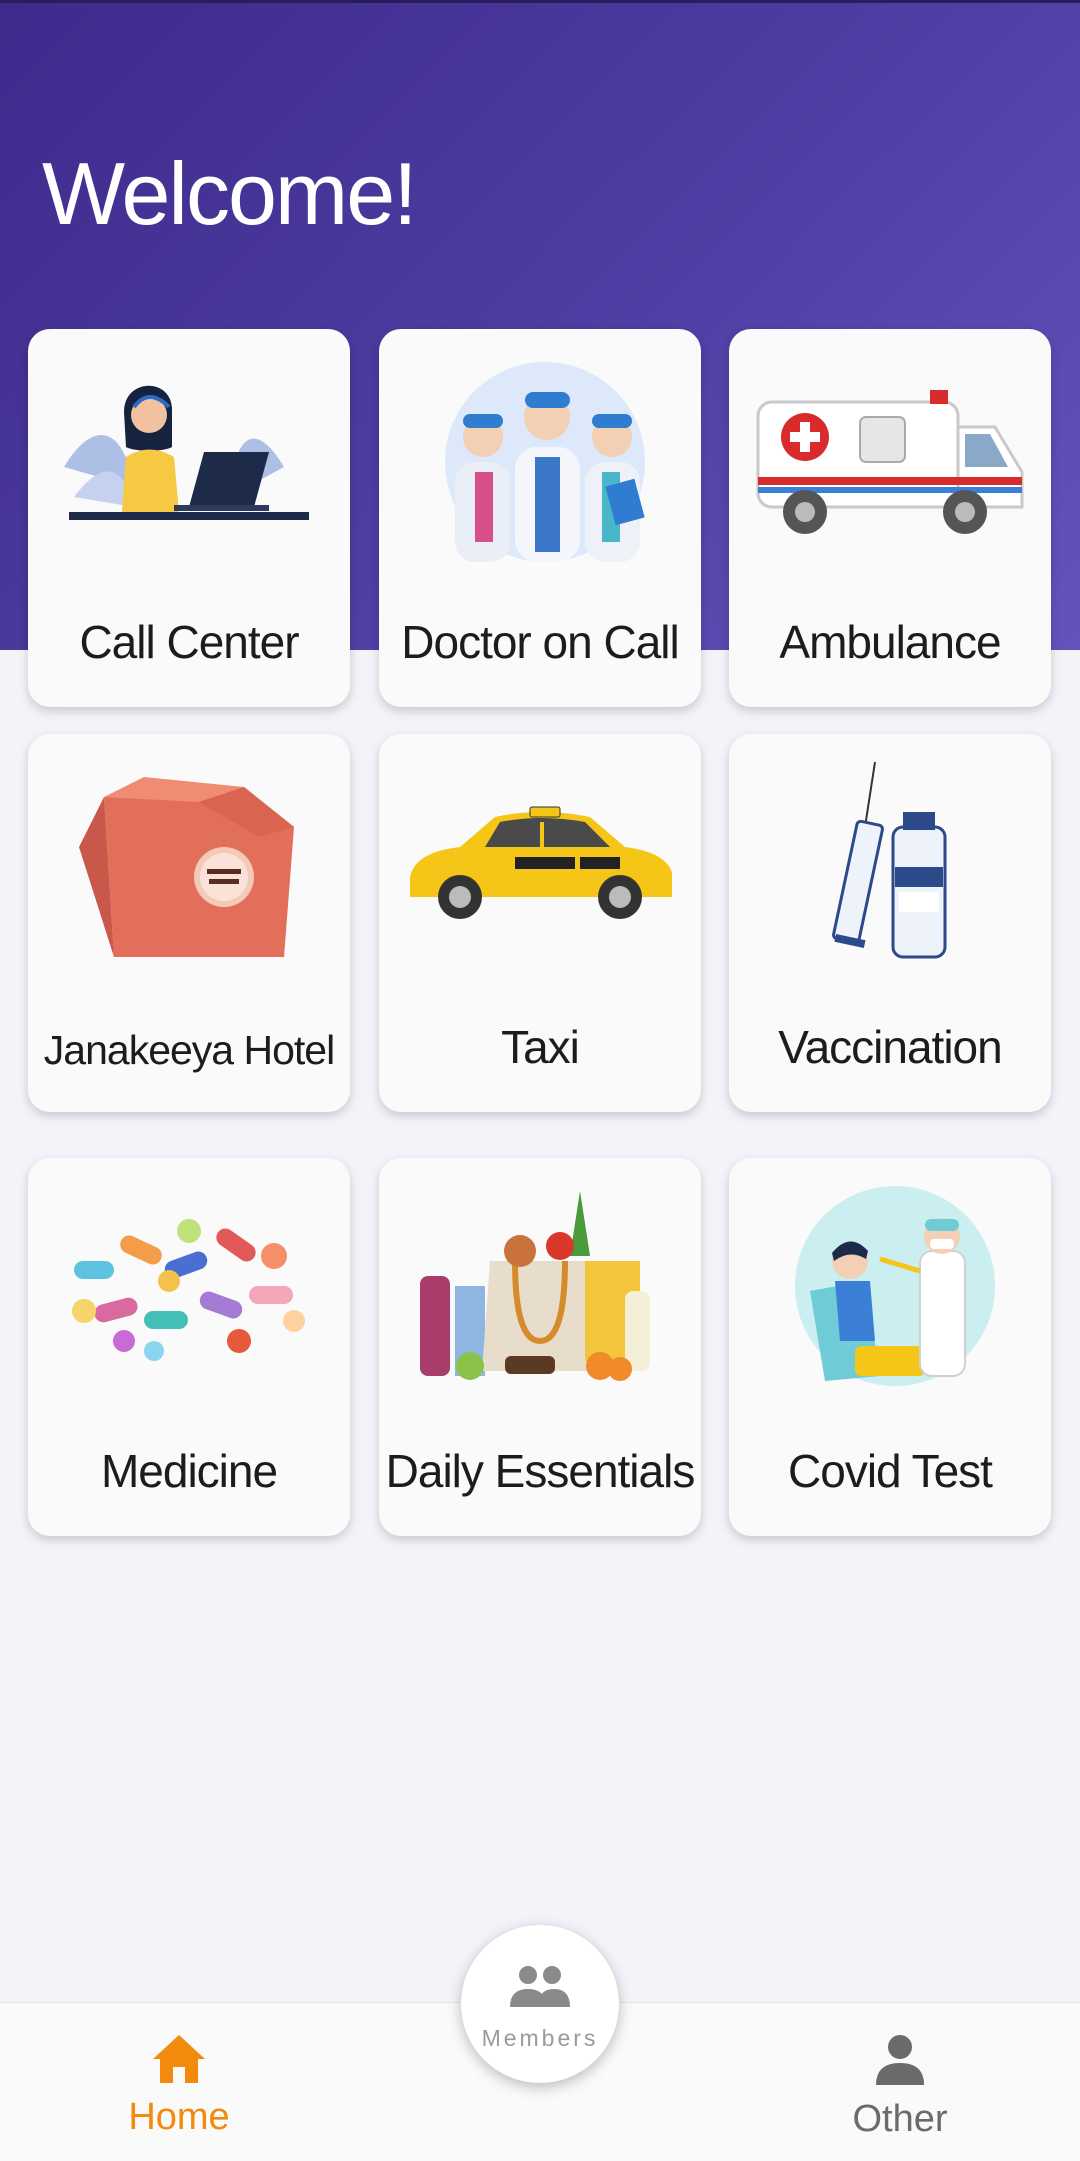 This screenshot has height=2161, width=1080. Describe the element at coordinates (179, 2059) in the screenshot. I see `home-icon` at that location.